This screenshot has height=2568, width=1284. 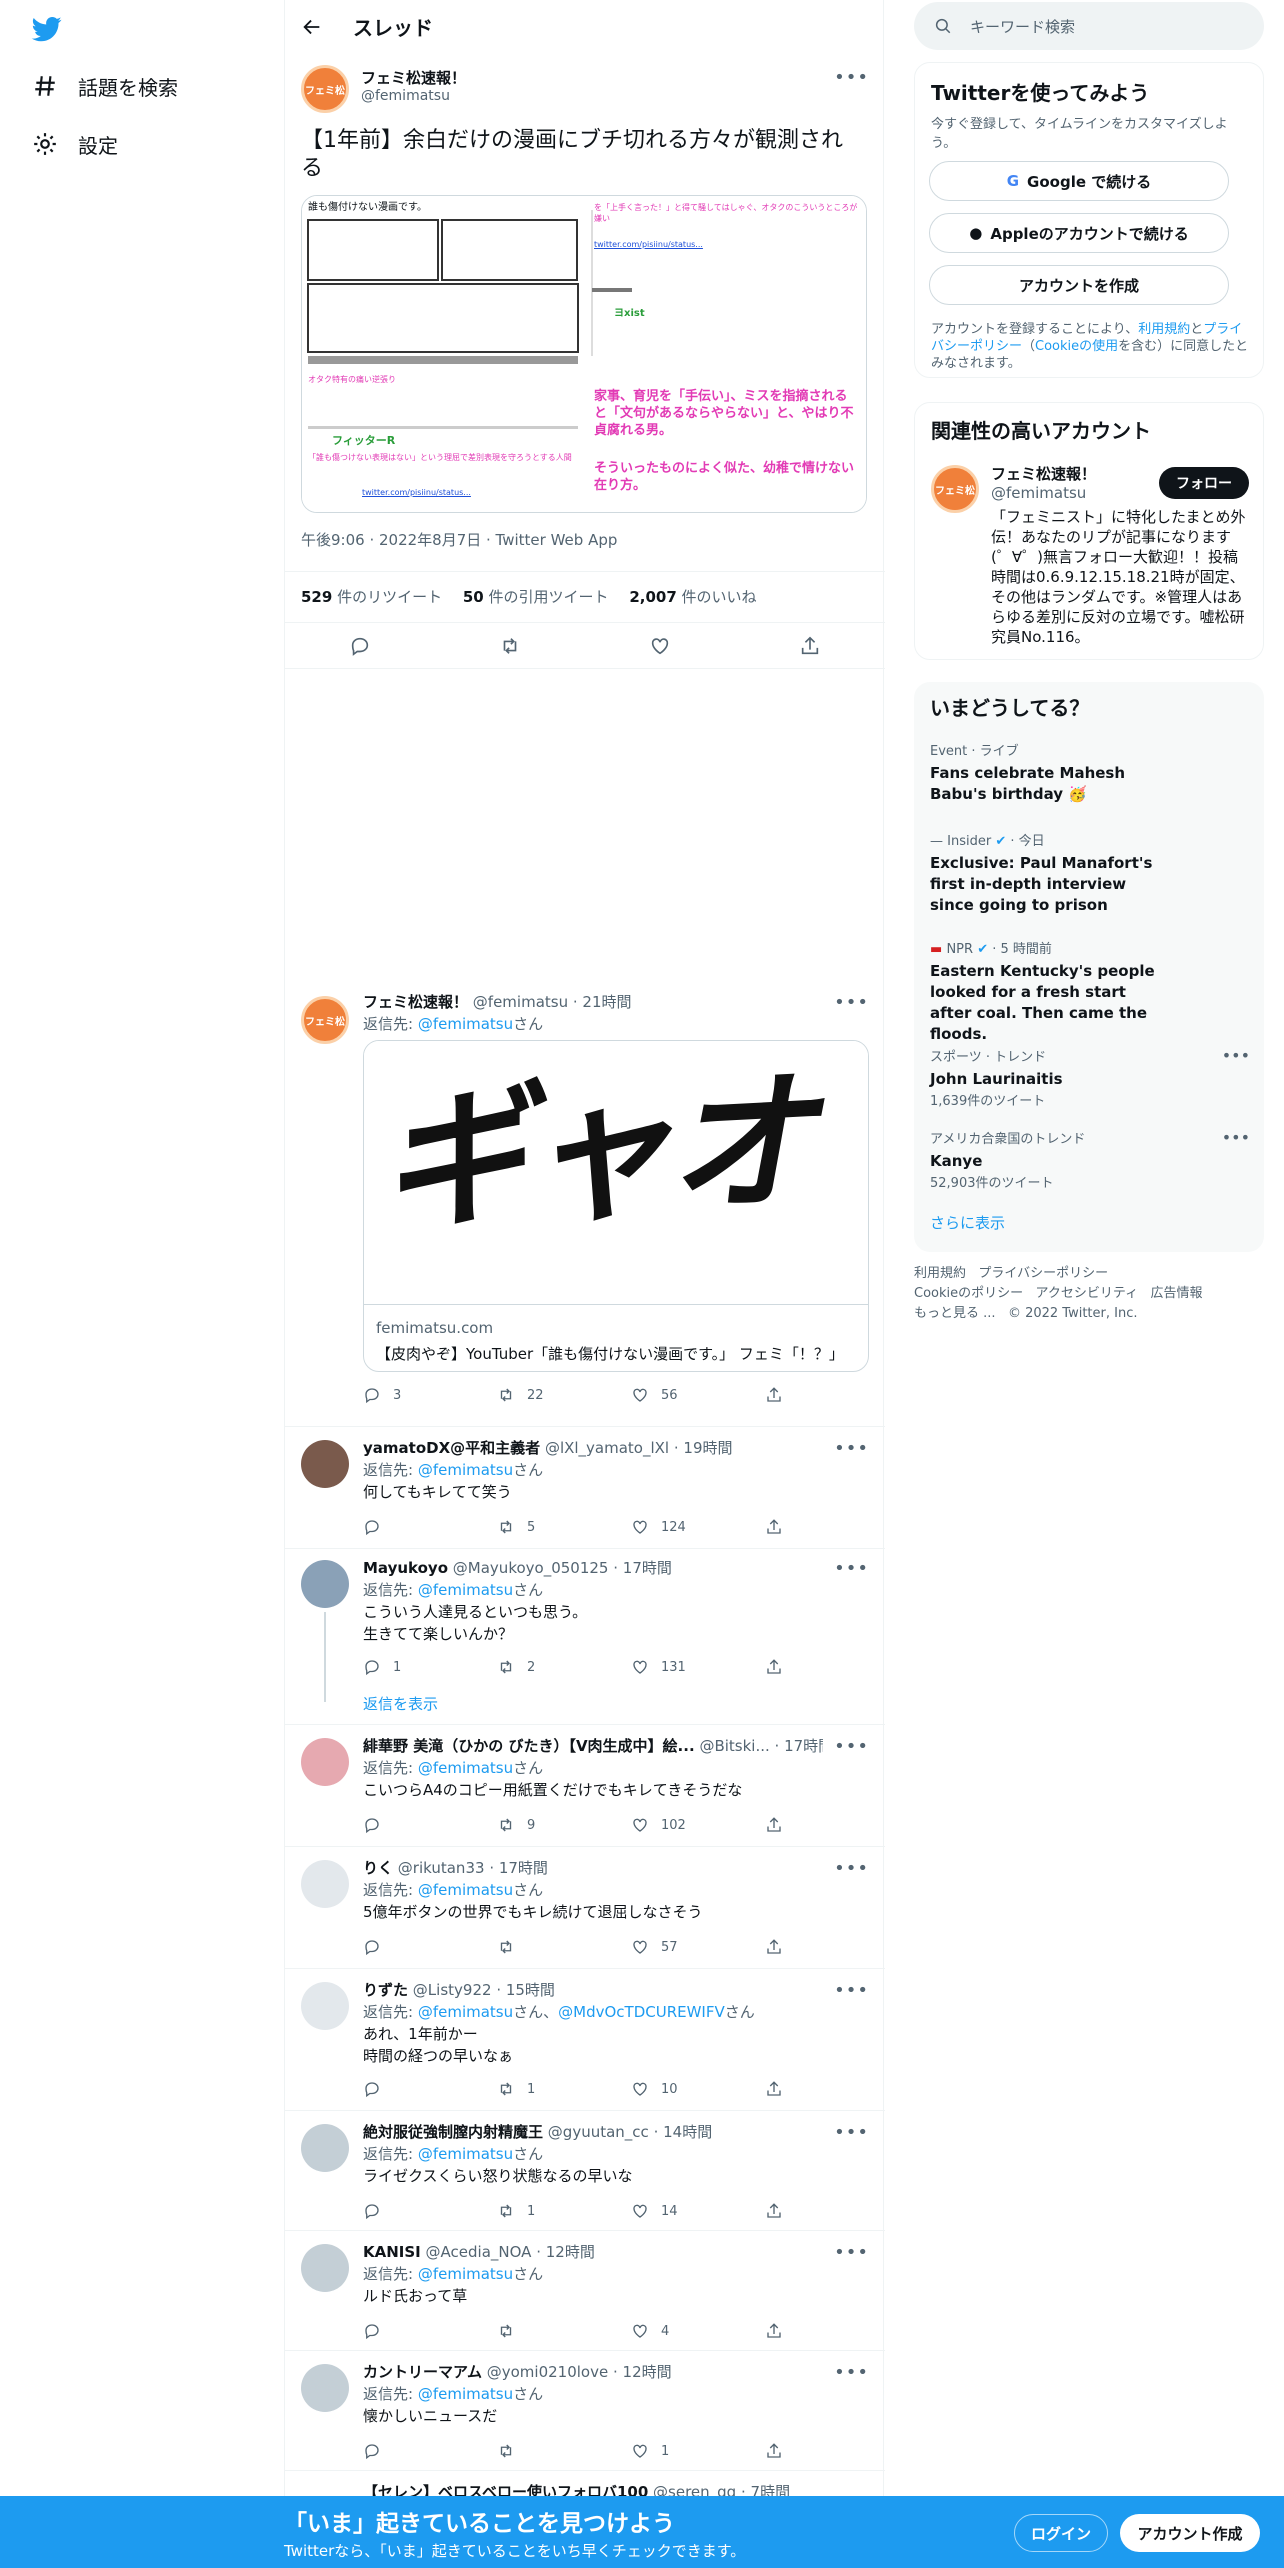 I want to click on follow-button: フォロー, so click(x=1204, y=483).